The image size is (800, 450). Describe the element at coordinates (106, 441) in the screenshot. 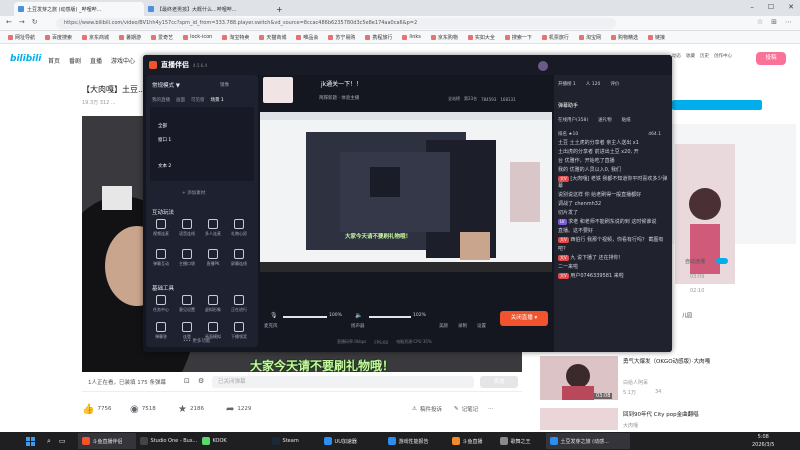

I see `taskbar-item: 斗鱼直播伴侣` at that location.